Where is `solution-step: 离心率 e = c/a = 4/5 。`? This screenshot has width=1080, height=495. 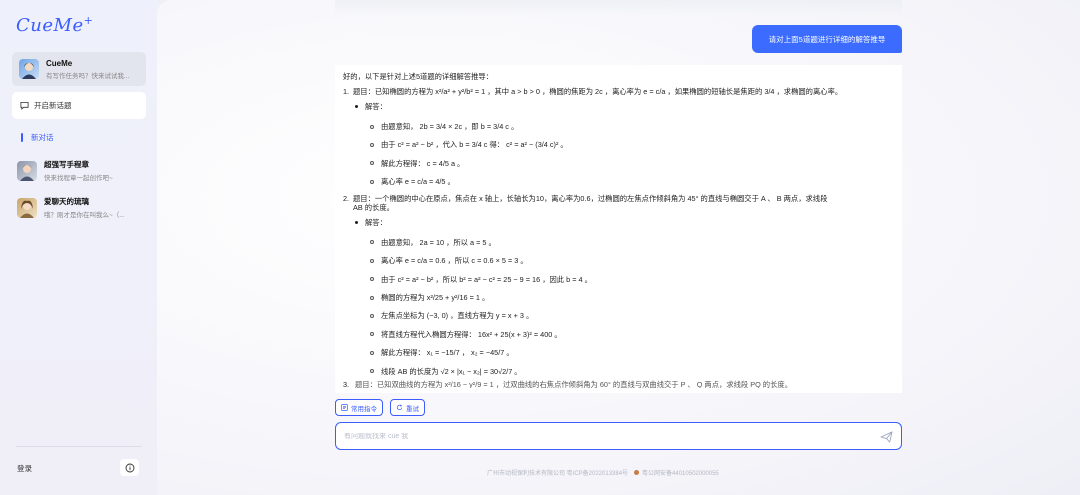
solution-step: 离心率 e = c/a = 4/5 。 is located at coordinates (632, 182).